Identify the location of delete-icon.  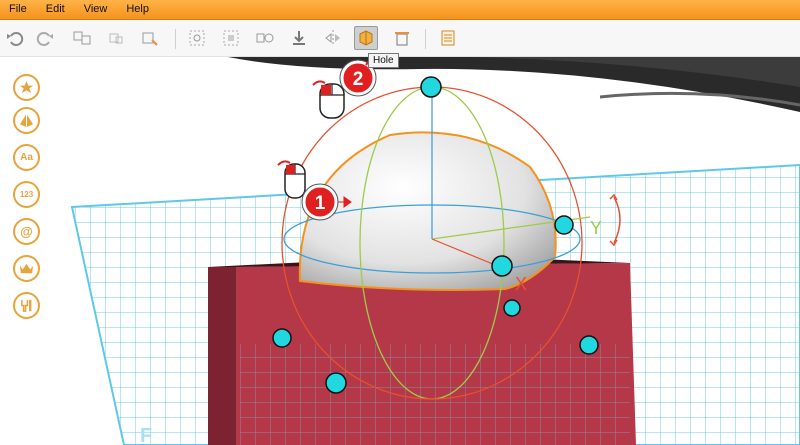
(402, 38).